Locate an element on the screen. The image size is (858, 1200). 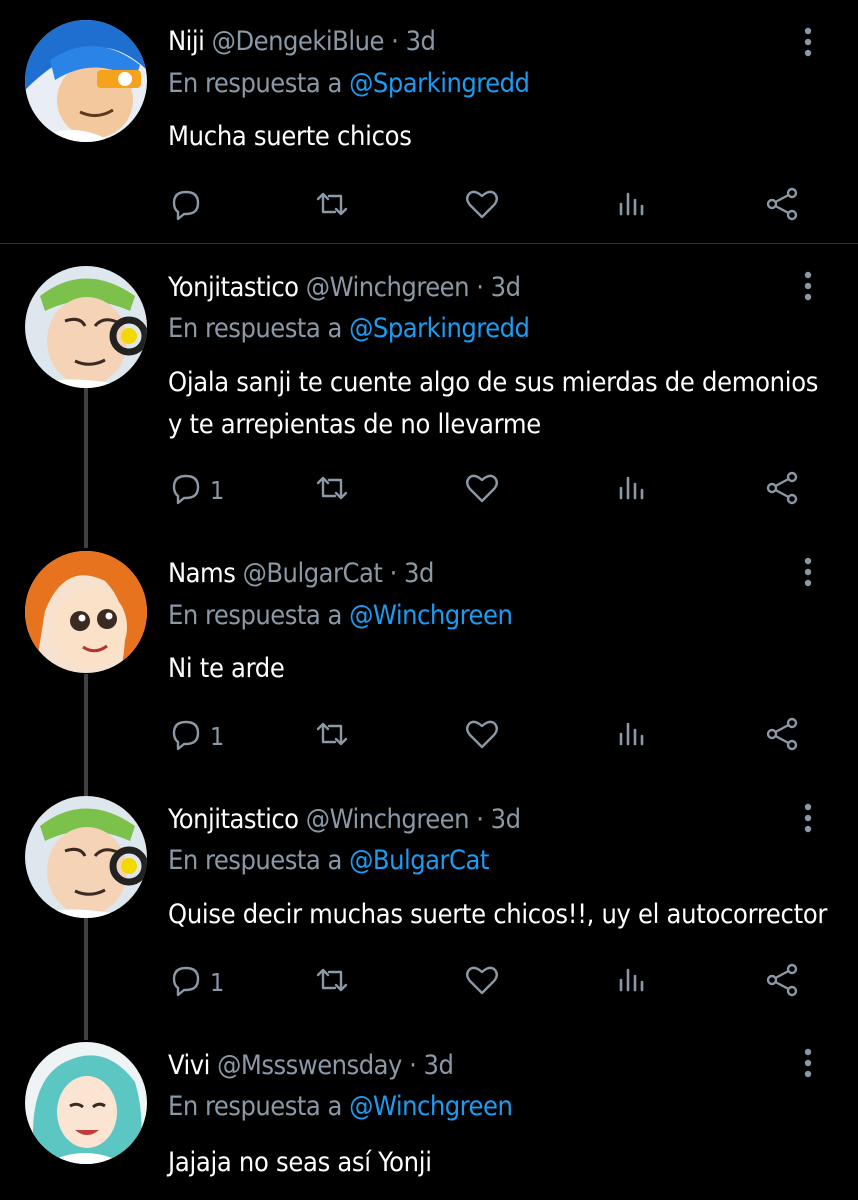
tweet-header: Nams @BulgarCat · 3d is located at coordinates (301, 573).